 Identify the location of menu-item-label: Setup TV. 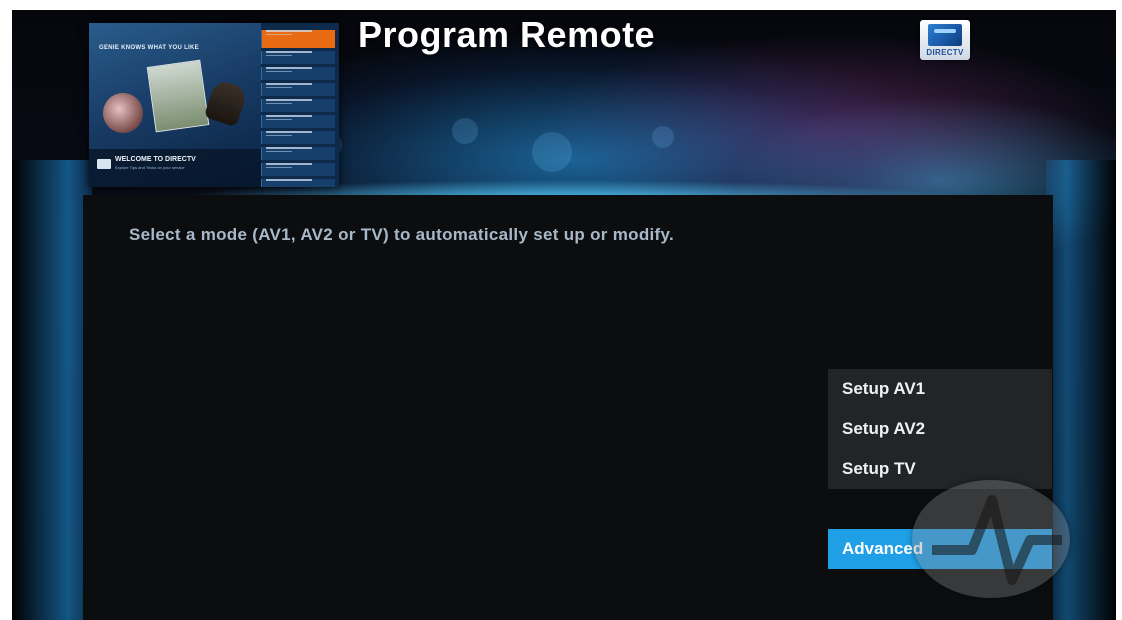
(879, 468).